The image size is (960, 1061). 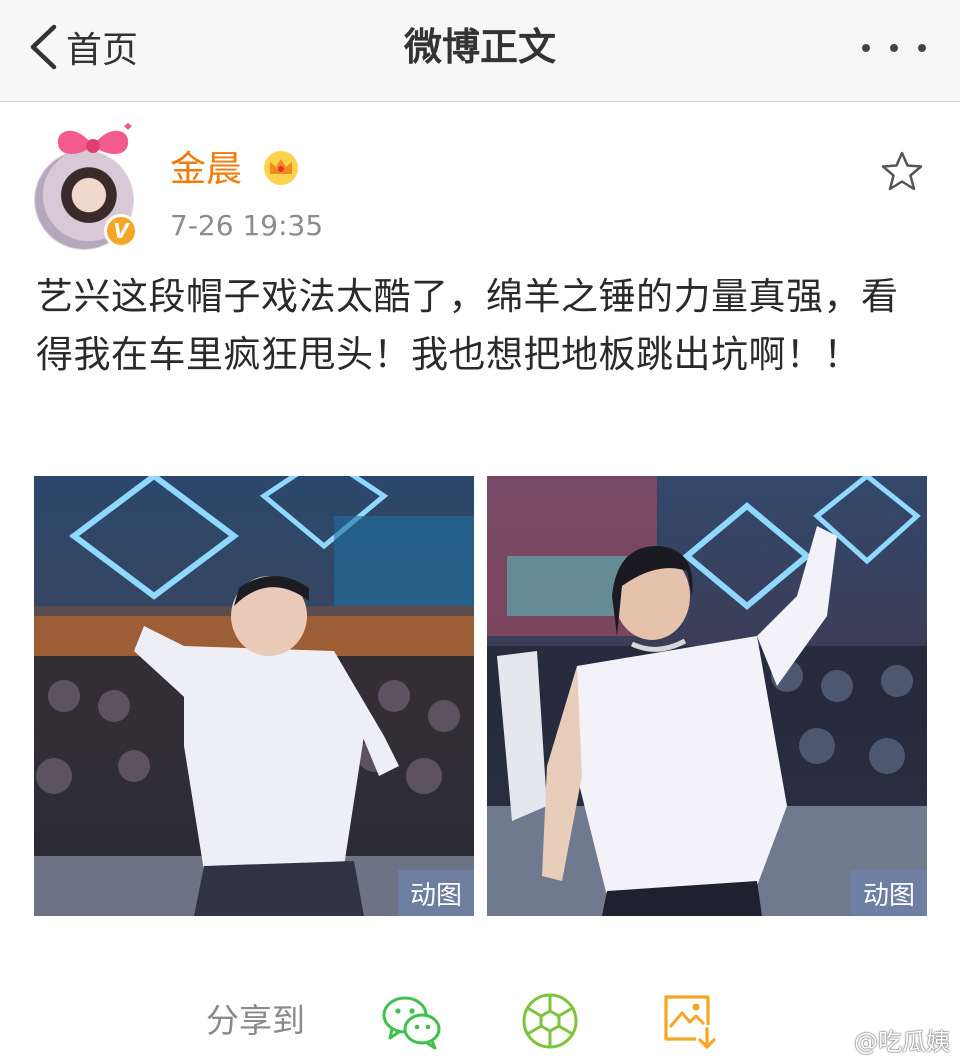 I want to click on watermark-text: @吃瓜姨, so click(x=902, y=1042).